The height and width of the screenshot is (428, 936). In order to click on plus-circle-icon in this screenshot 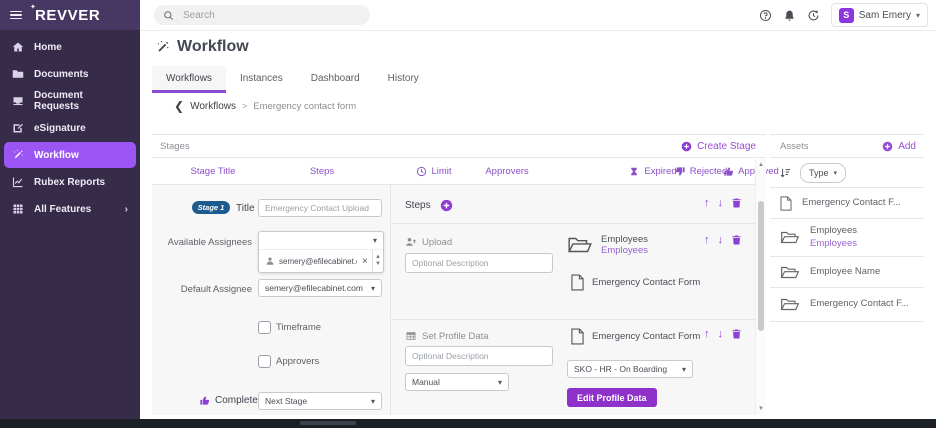, I will do `click(887, 146)`.